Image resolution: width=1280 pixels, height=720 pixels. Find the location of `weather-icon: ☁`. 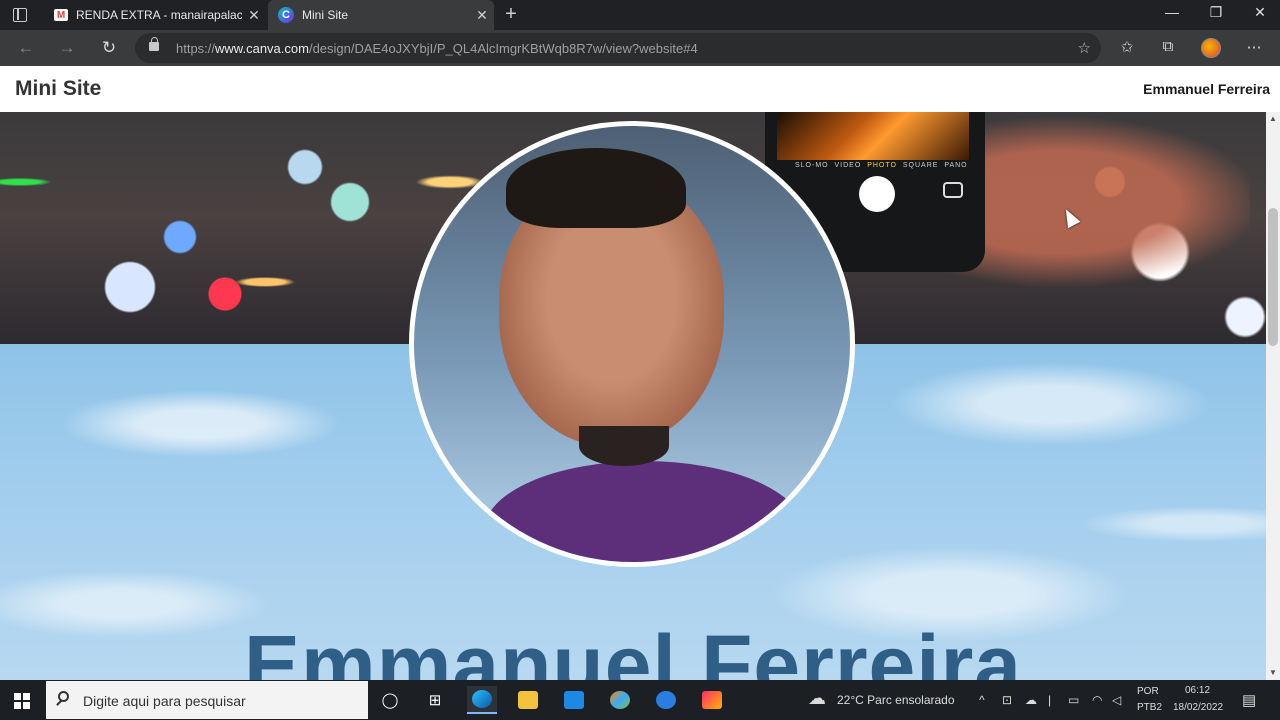

weather-icon: ☁ is located at coordinates (817, 698).